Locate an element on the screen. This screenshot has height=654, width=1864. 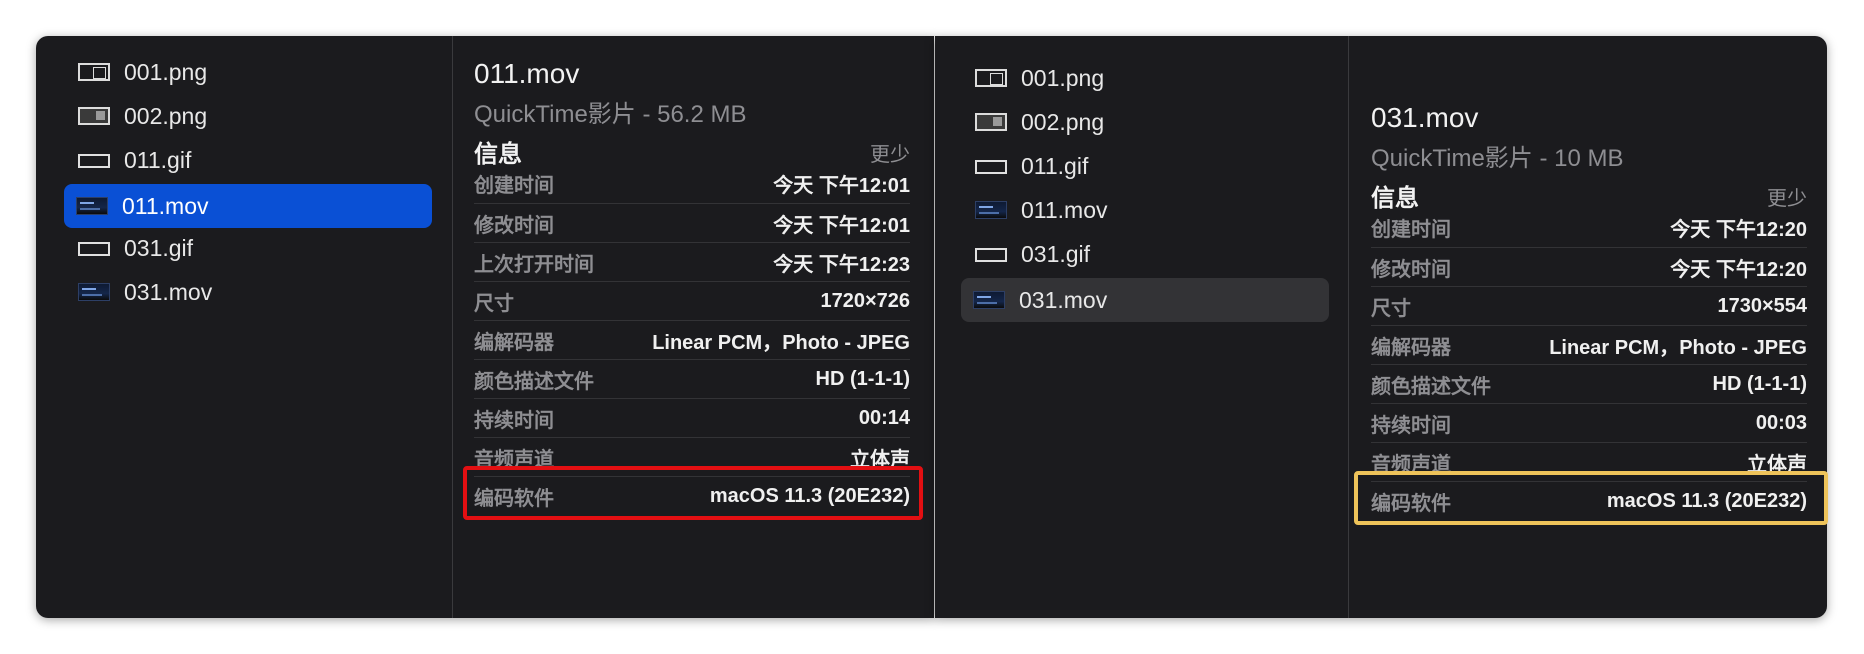
info-row-duration: 持续时间 00:03 is located at coordinates (1589, 423).